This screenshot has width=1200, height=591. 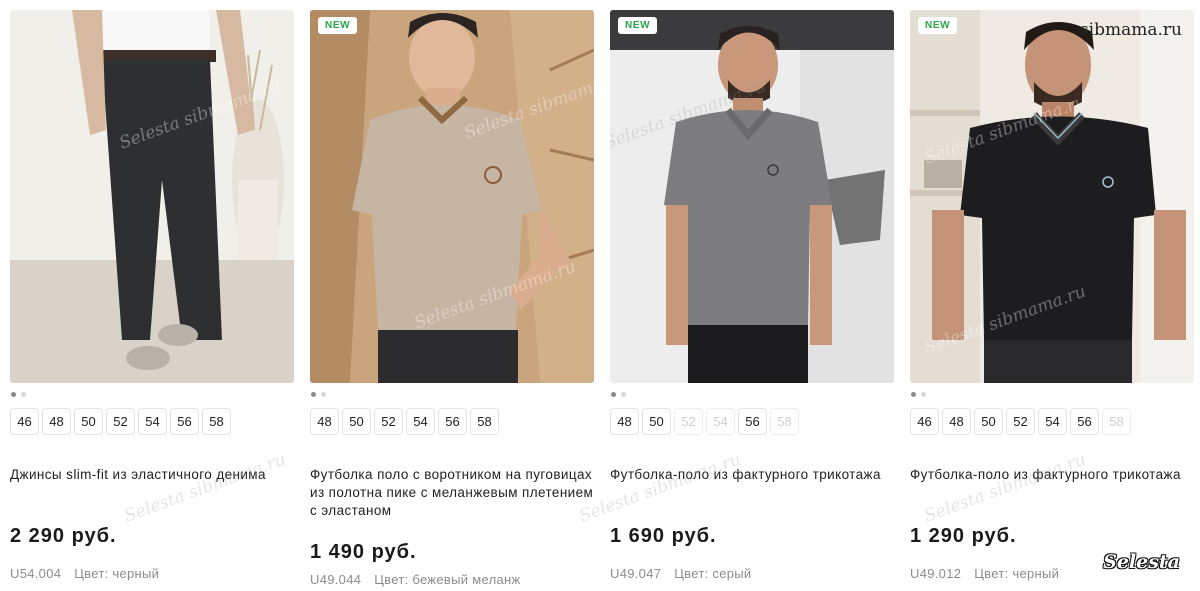 What do you see at coordinates (447, 579) in the screenshot?
I see `product-color: Цвет: бежевый меланж` at bounding box center [447, 579].